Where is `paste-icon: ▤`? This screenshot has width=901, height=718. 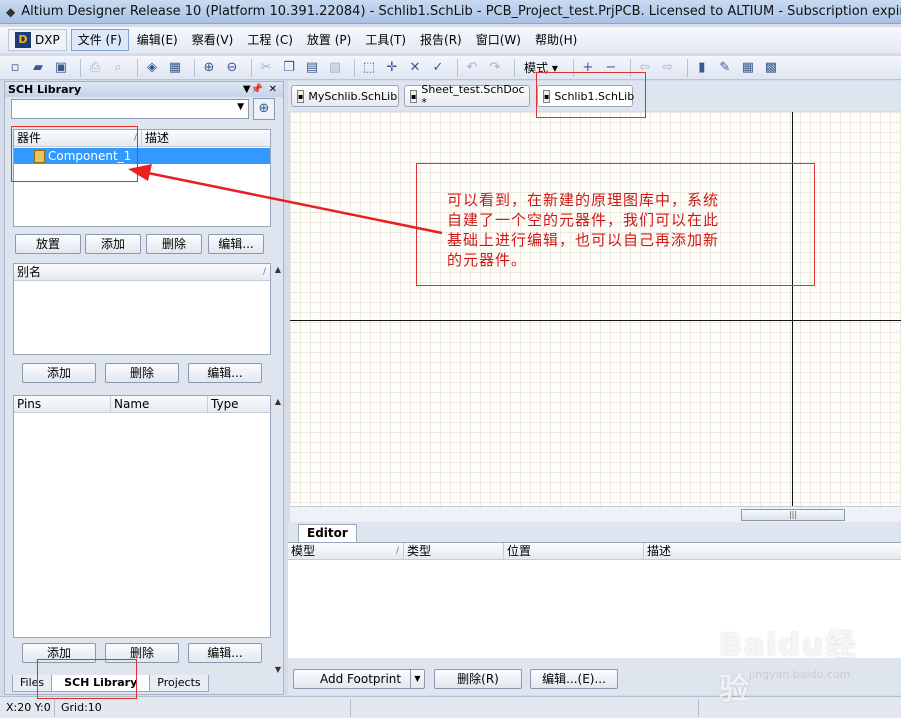
paste-icon: ▤ is located at coordinates (312, 68).